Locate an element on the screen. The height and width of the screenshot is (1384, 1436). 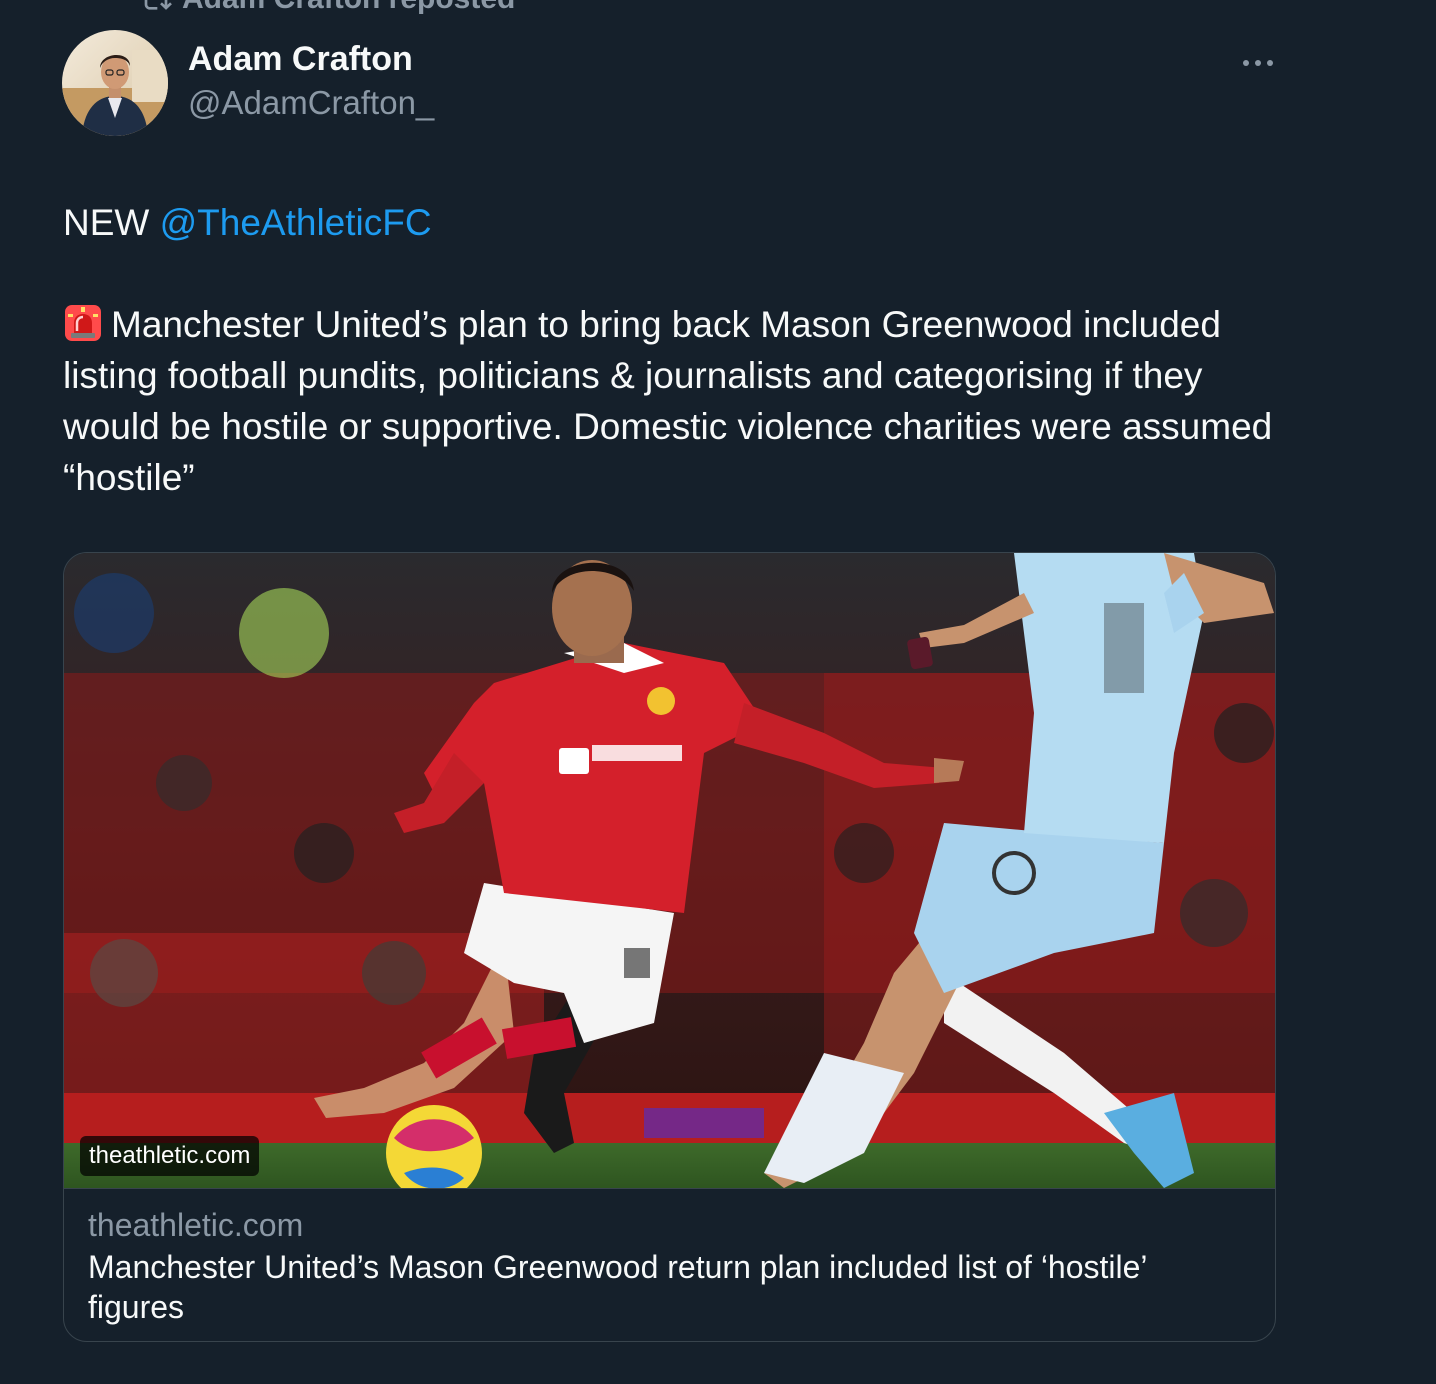
author-handle: @AdamCrafton_ is located at coordinates (311, 103).